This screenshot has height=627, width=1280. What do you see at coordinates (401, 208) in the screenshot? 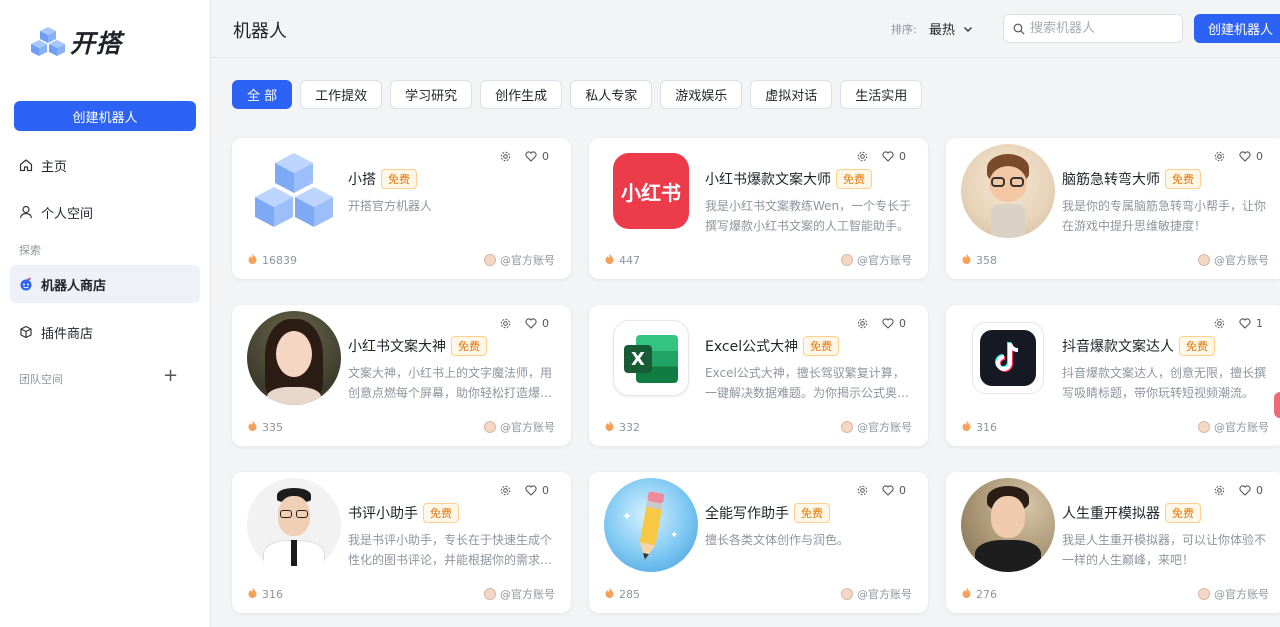
I see `bot-card: 小搭 免费 开搭官方机器人 0 16839 @官方账号` at bounding box center [401, 208].